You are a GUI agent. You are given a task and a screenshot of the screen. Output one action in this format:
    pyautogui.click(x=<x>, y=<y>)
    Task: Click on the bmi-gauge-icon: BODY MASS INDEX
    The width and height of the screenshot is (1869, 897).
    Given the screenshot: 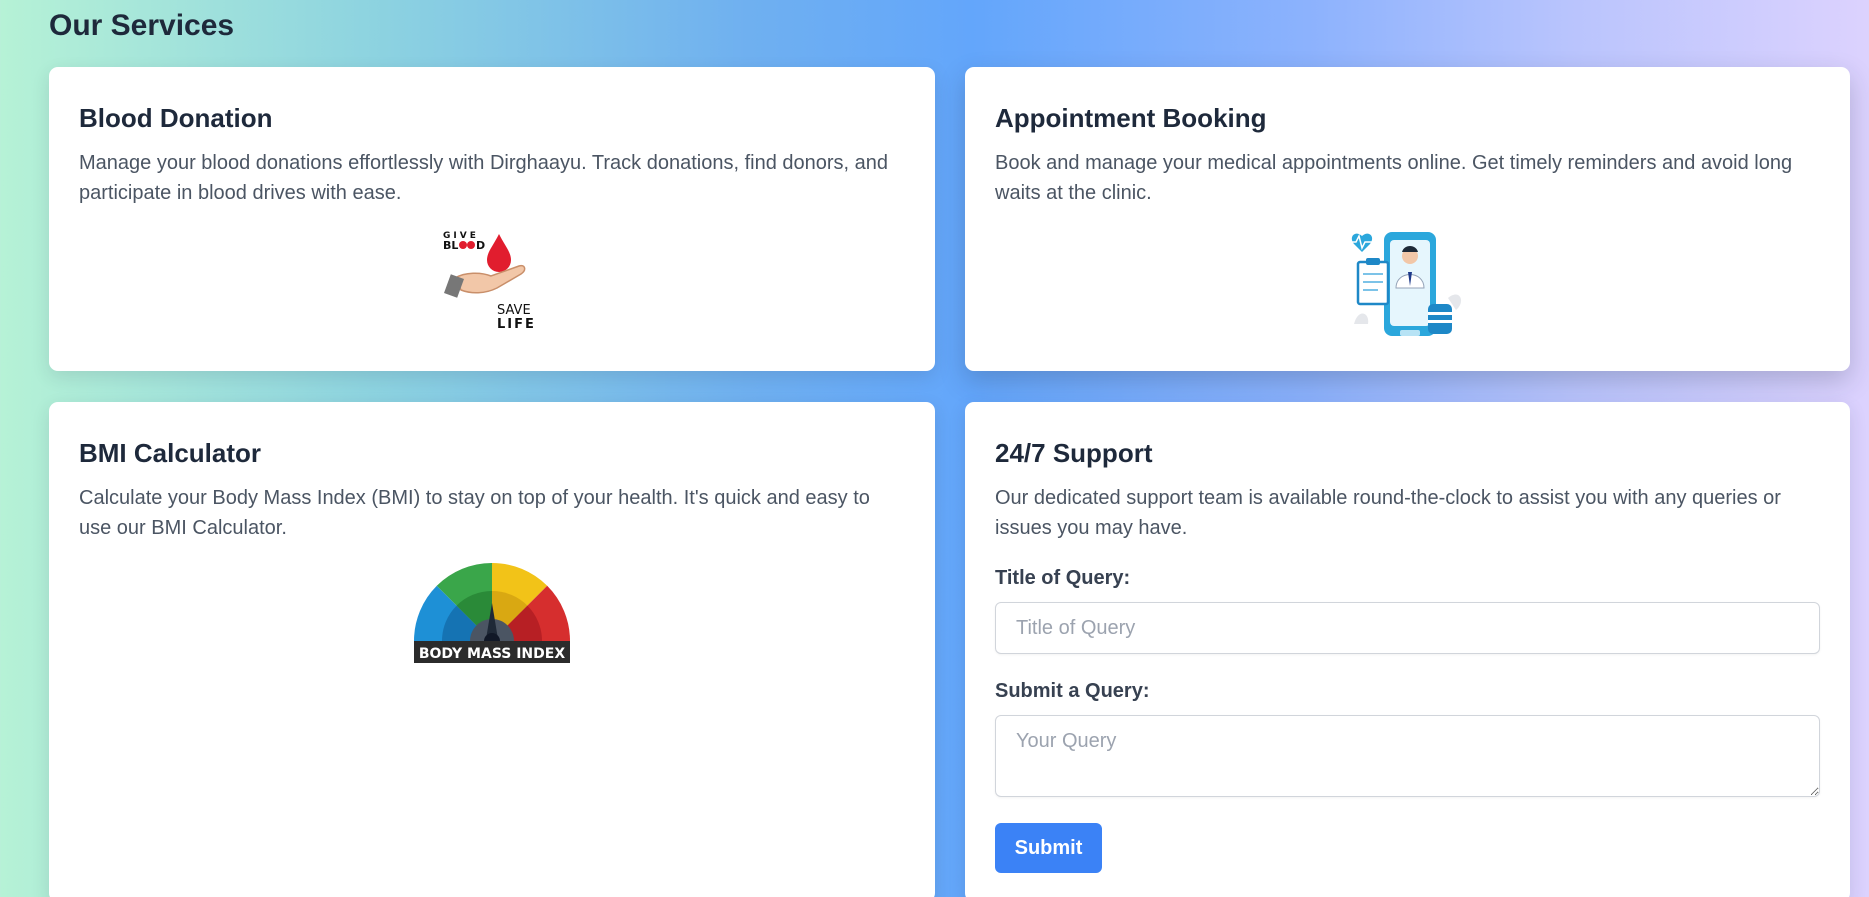 What is the action you would take?
    pyautogui.click(x=492, y=613)
    